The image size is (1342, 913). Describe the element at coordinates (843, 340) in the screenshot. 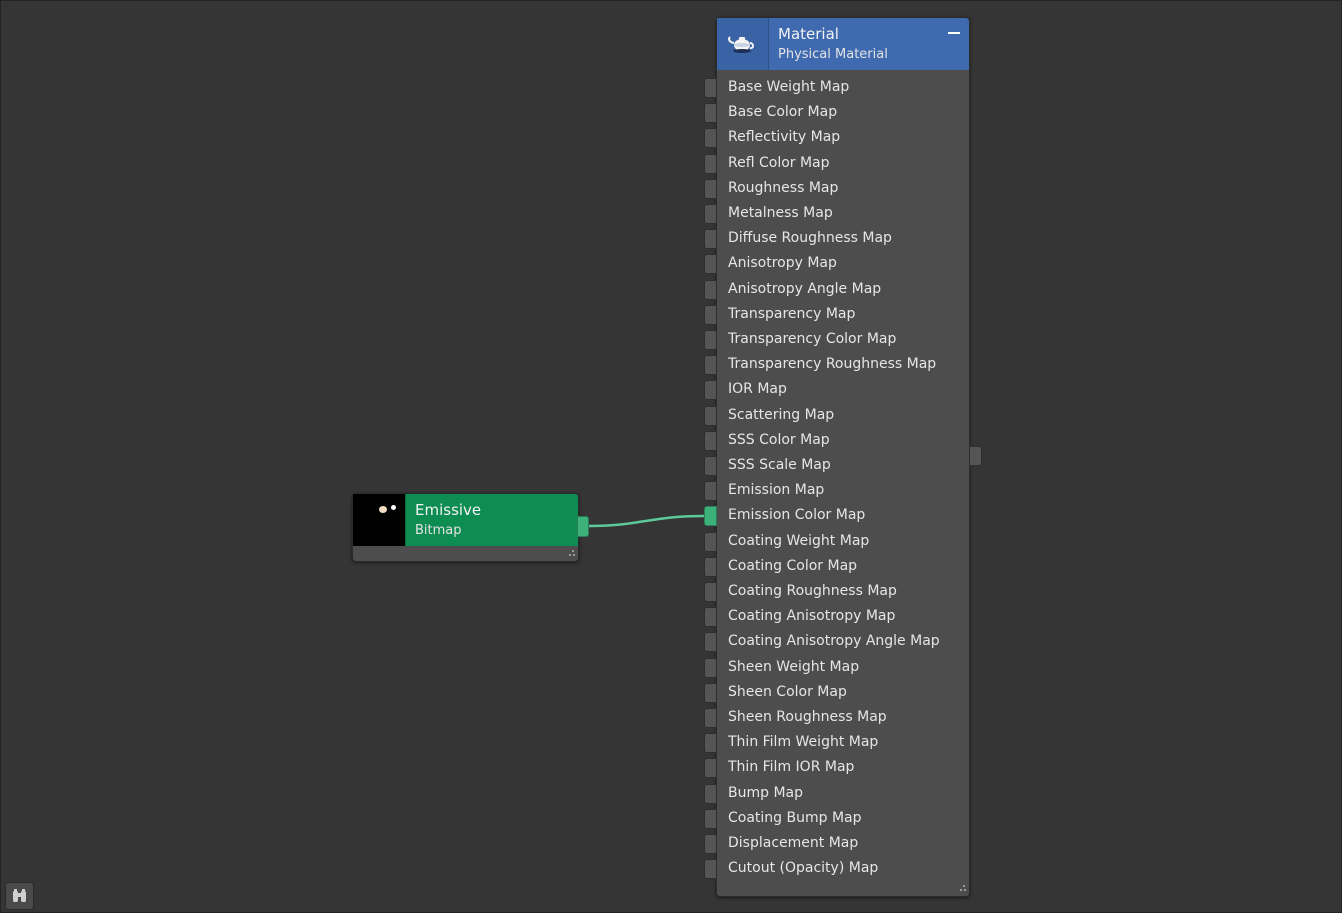

I see `material-input-row: Transparency Color Map` at that location.